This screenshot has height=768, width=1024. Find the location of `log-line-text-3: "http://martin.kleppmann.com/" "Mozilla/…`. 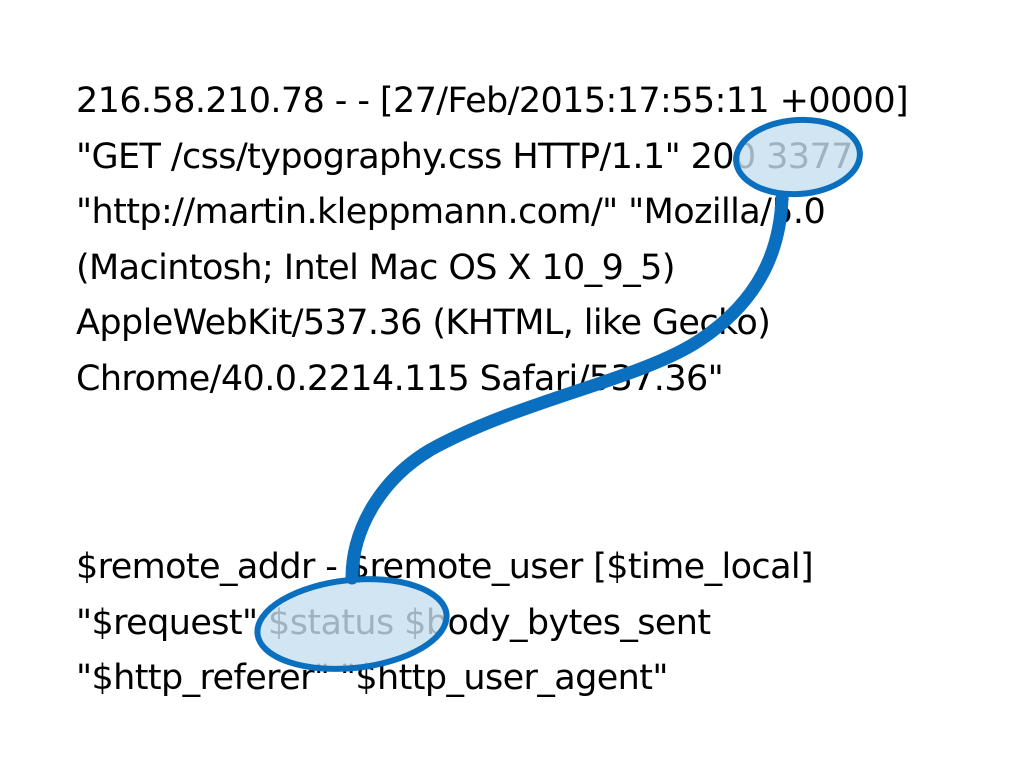

log-line-text-3: "http://martin.kleppmann.com/" "Mozilla/… is located at coordinates (451, 212).